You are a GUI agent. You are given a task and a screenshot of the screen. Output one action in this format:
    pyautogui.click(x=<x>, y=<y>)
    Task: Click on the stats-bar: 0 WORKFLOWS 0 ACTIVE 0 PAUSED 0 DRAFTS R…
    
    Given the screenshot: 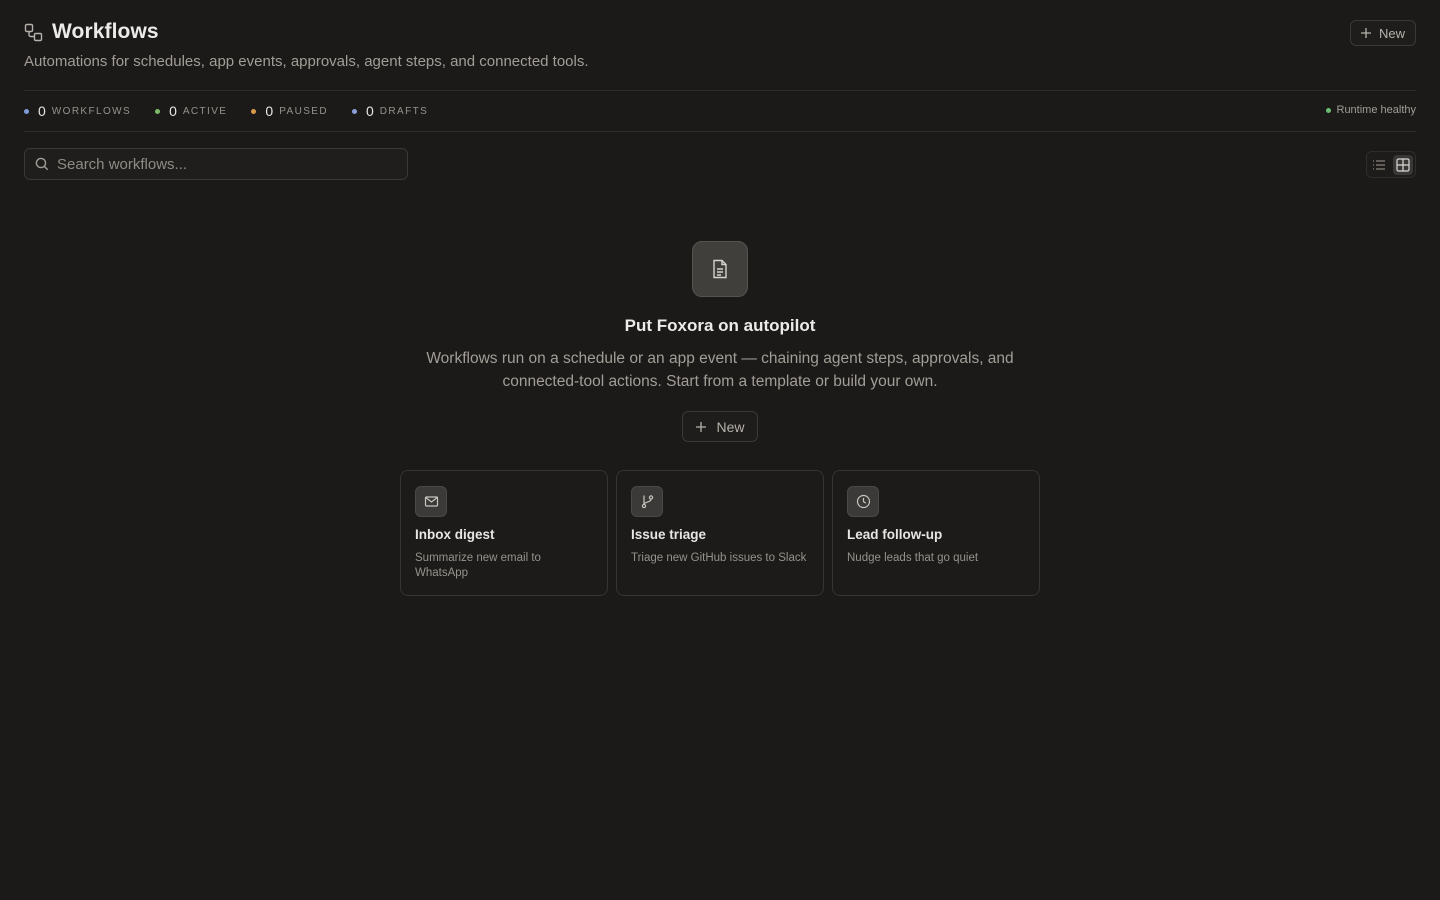 What is the action you would take?
    pyautogui.click(x=720, y=111)
    